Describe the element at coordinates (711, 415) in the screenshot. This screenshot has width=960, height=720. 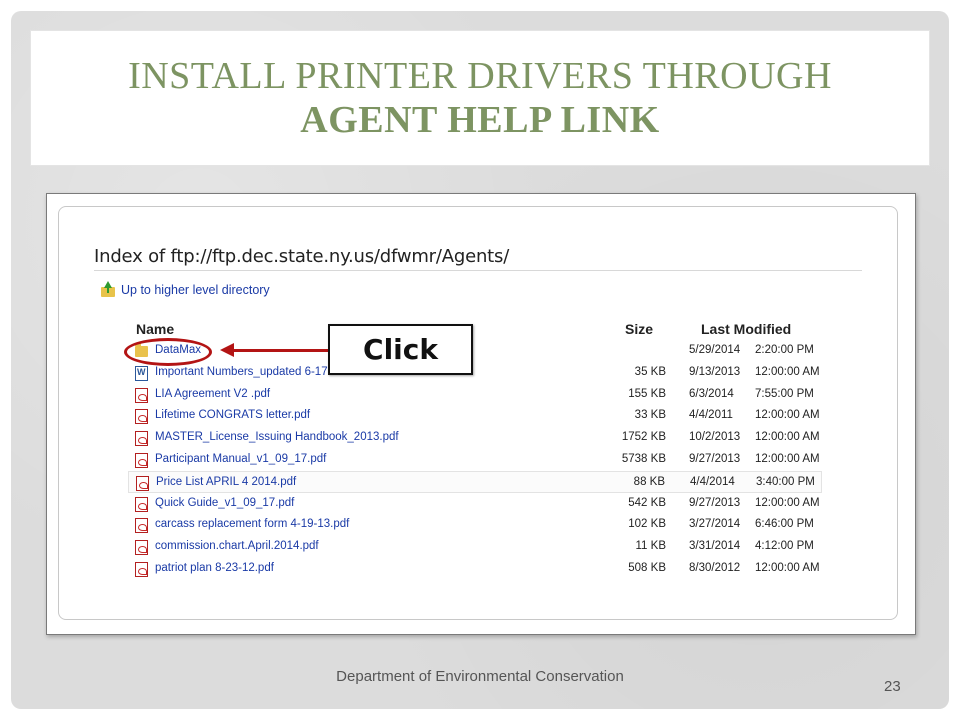
I see `file-date: 4/4/2011` at that location.